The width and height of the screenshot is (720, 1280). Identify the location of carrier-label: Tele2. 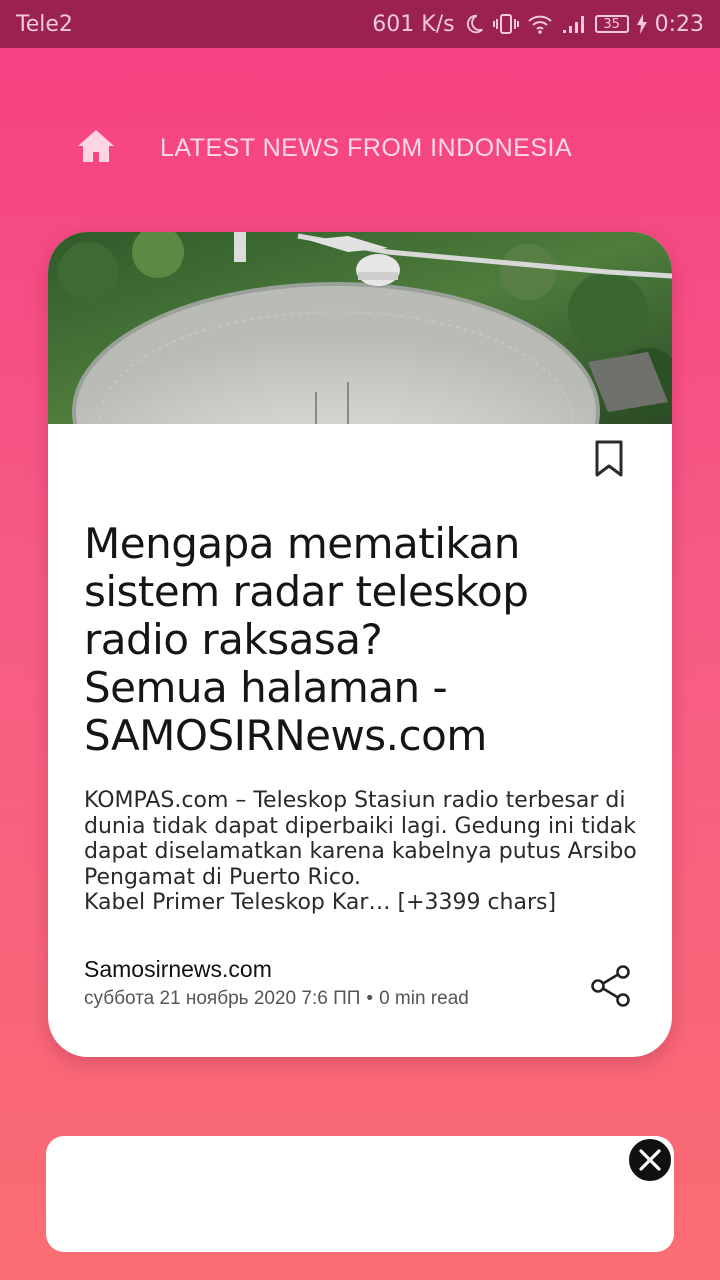
(44, 24).